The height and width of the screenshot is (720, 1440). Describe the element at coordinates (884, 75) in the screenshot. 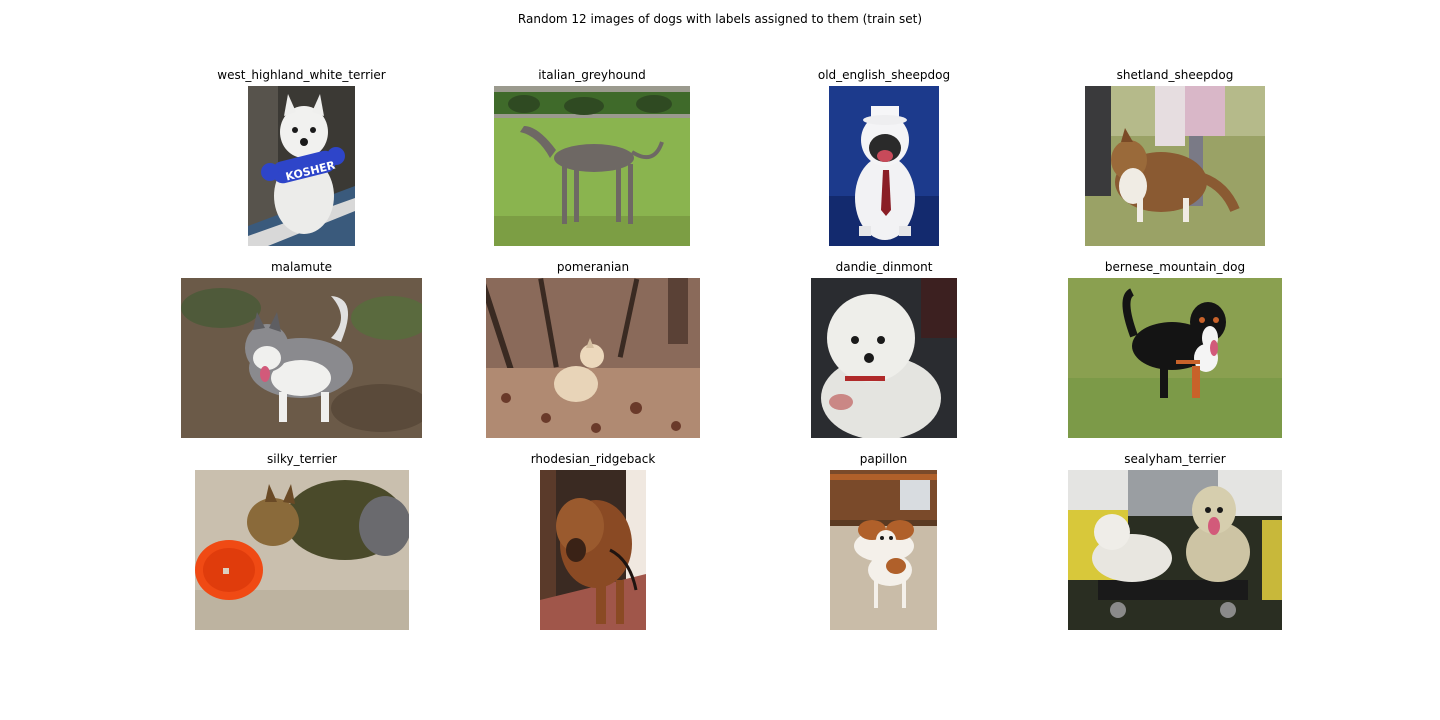

I see `image-label: old_english_sheepdog` at that location.